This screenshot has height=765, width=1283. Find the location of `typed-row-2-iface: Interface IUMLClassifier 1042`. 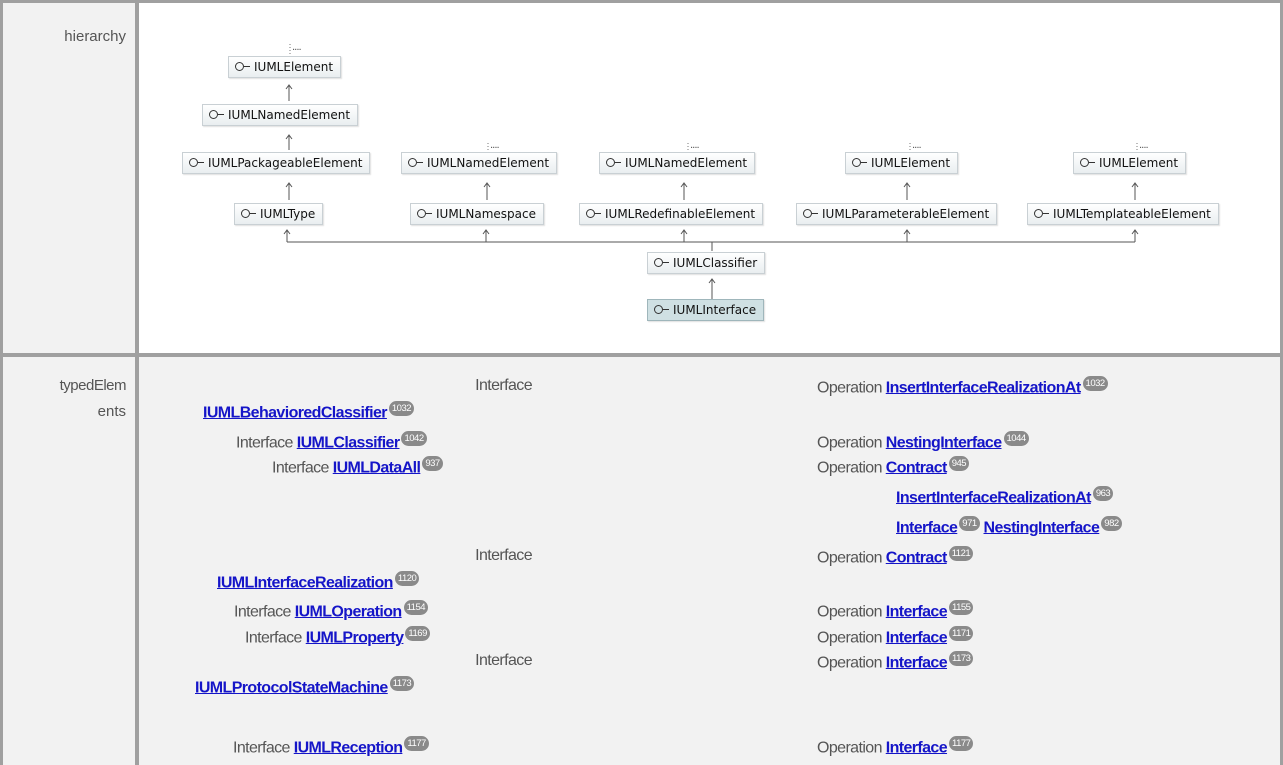

typed-row-2-iface: Interface IUMLClassifier 1042 is located at coordinates (331, 442).